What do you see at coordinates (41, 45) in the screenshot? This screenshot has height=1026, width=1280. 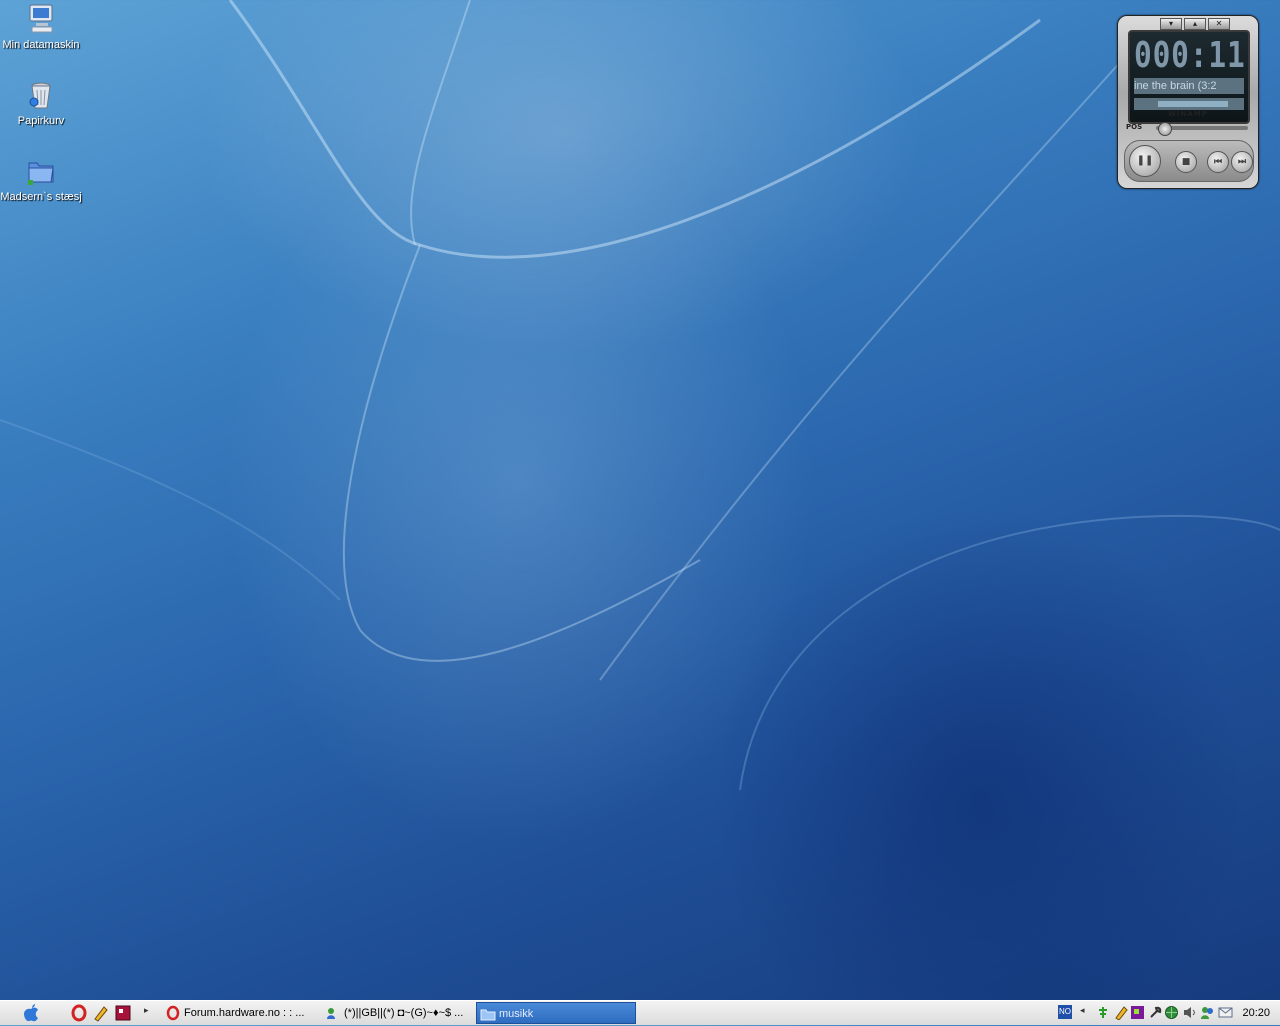 I see `desktop-icon-label: Min datamaskin` at bounding box center [41, 45].